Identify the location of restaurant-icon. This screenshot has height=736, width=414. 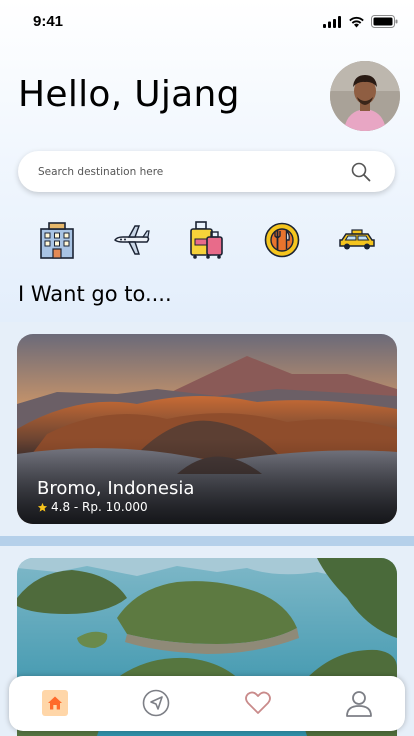
(282, 240).